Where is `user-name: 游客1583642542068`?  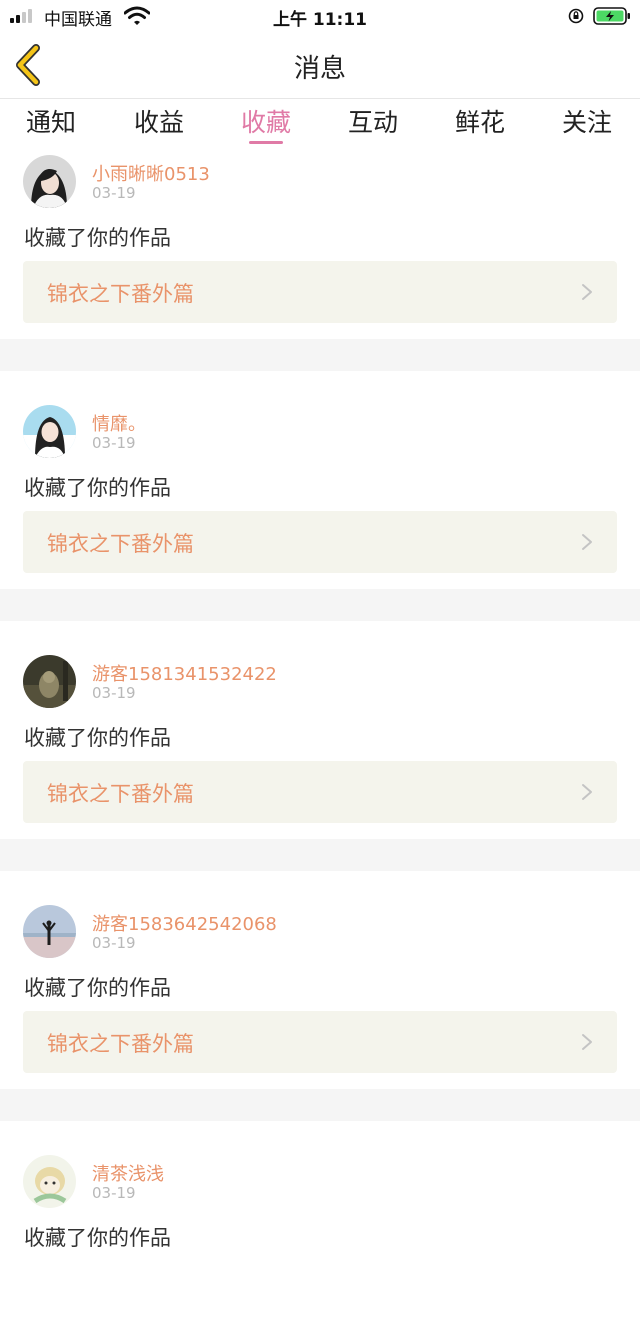 user-name: 游客1583642542068 is located at coordinates (184, 923).